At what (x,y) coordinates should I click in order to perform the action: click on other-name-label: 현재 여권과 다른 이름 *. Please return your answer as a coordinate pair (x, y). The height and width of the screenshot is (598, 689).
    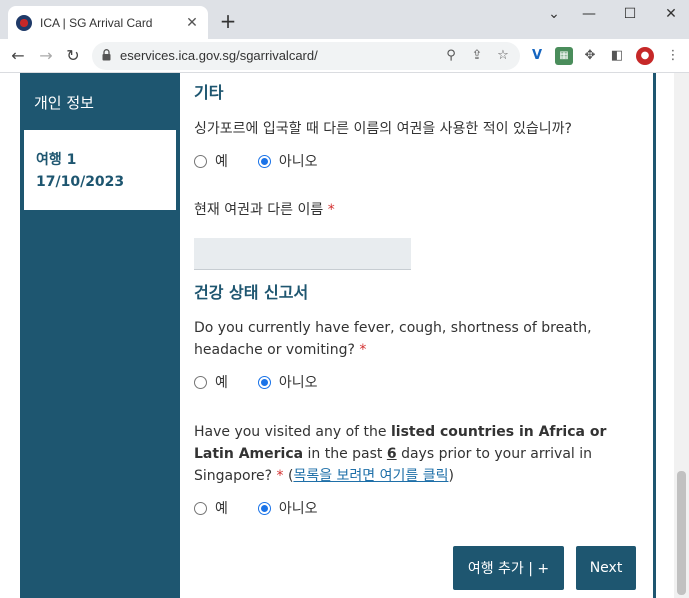
    Looking at the image, I should click on (264, 210).